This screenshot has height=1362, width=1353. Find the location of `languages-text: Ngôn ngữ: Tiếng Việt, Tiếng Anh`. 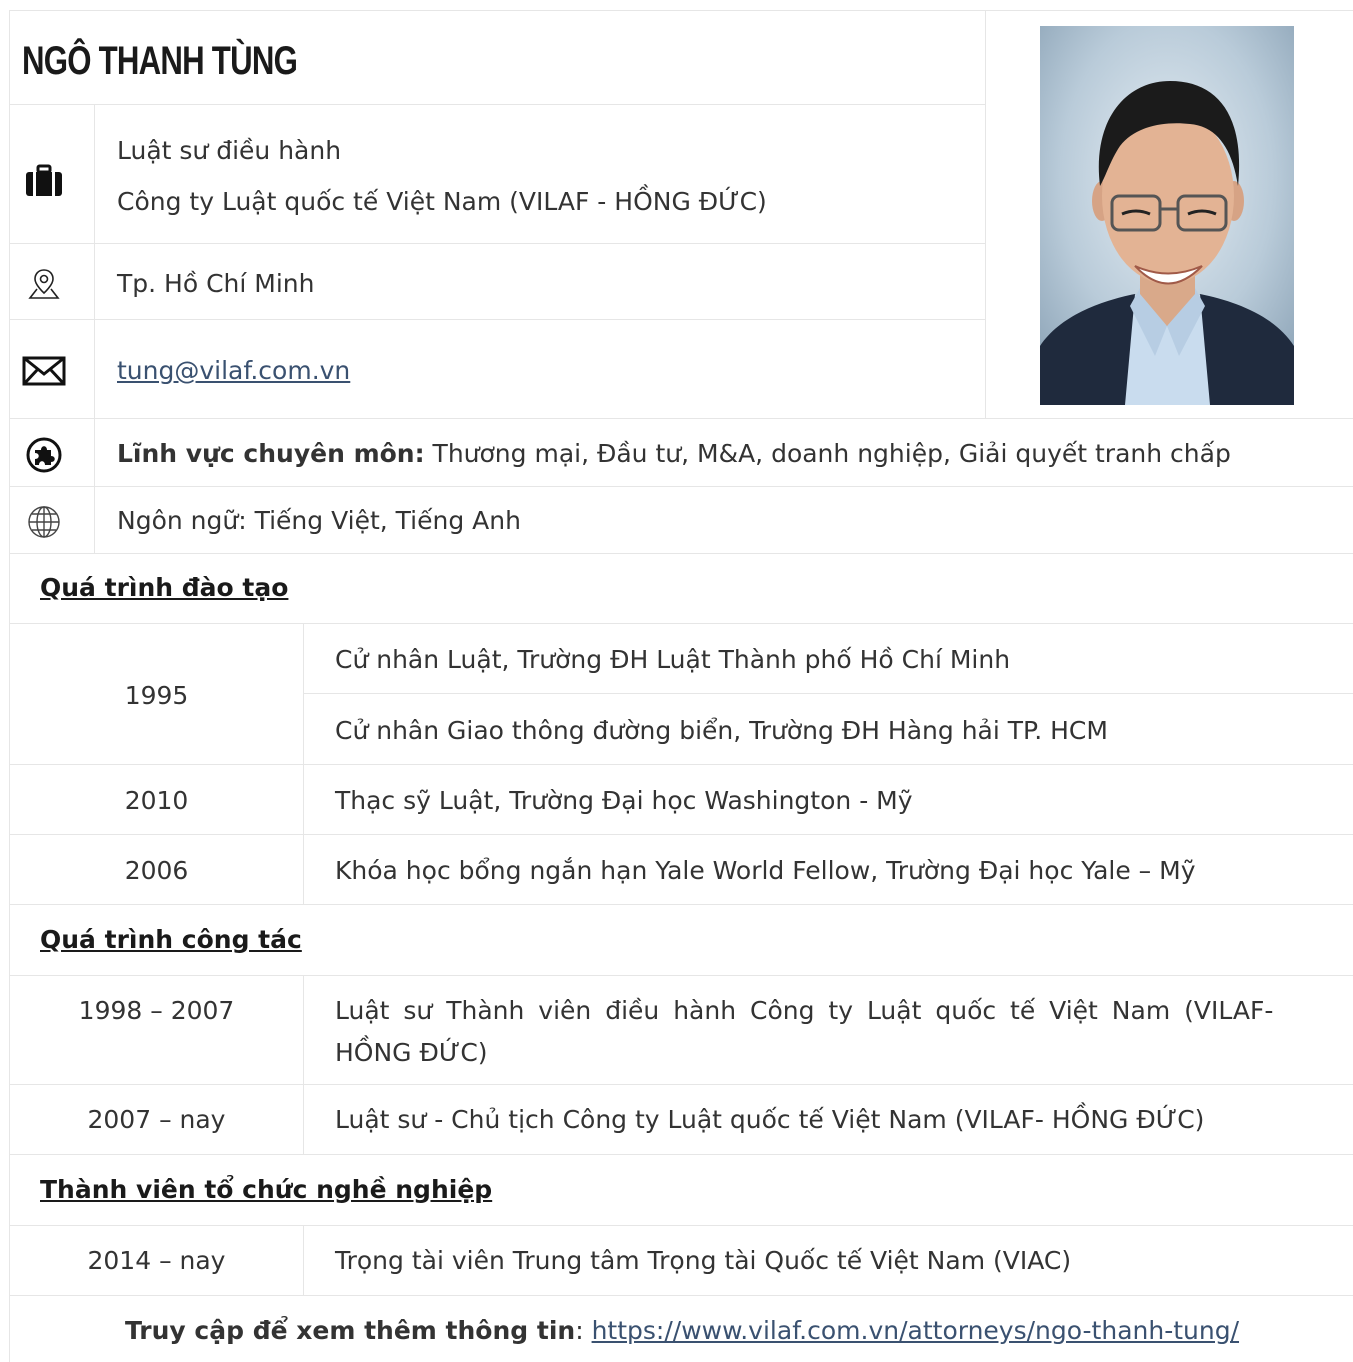

languages-text: Ngôn ngữ: Tiếng Việt, Tiếng Anh is located at coordinates (319, 520).